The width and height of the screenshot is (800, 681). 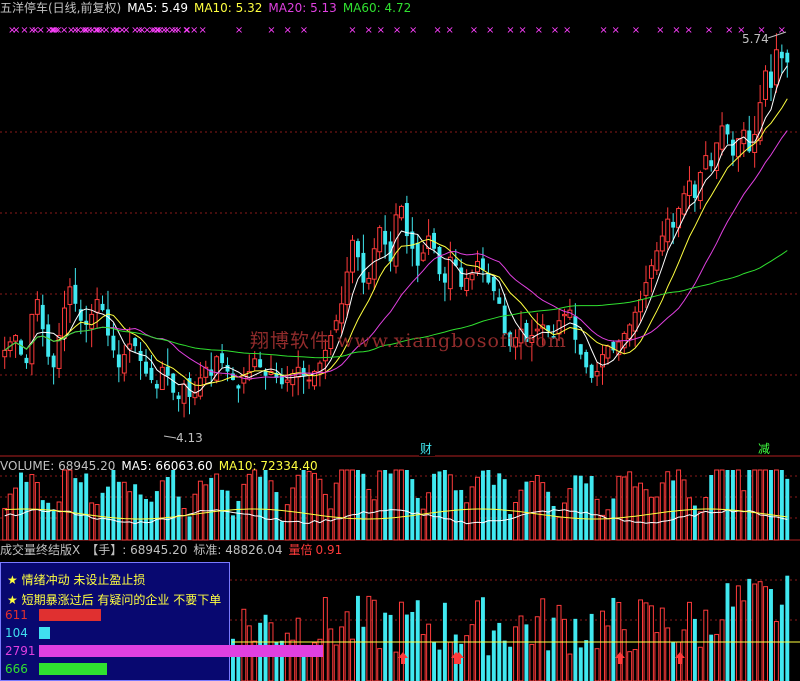 What do you see at coordinates (271, 30) in the screenshot?
I see `top-marker-b-11: ×` at bounding box center [271, 30].